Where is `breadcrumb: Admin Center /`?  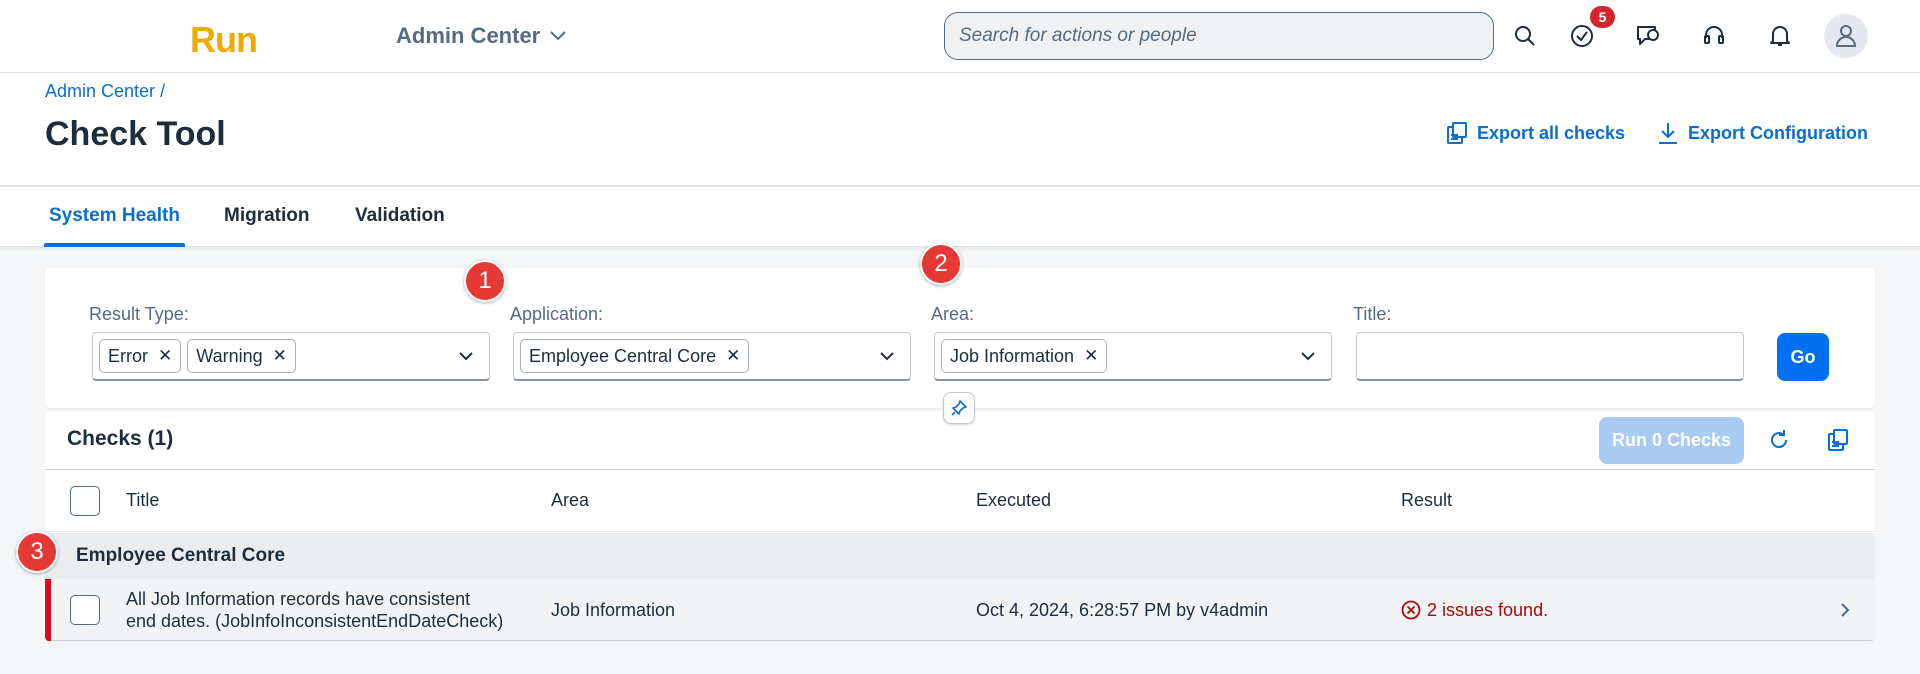 breadcrumb: Admin Center / is located at coordinates (105, 91).